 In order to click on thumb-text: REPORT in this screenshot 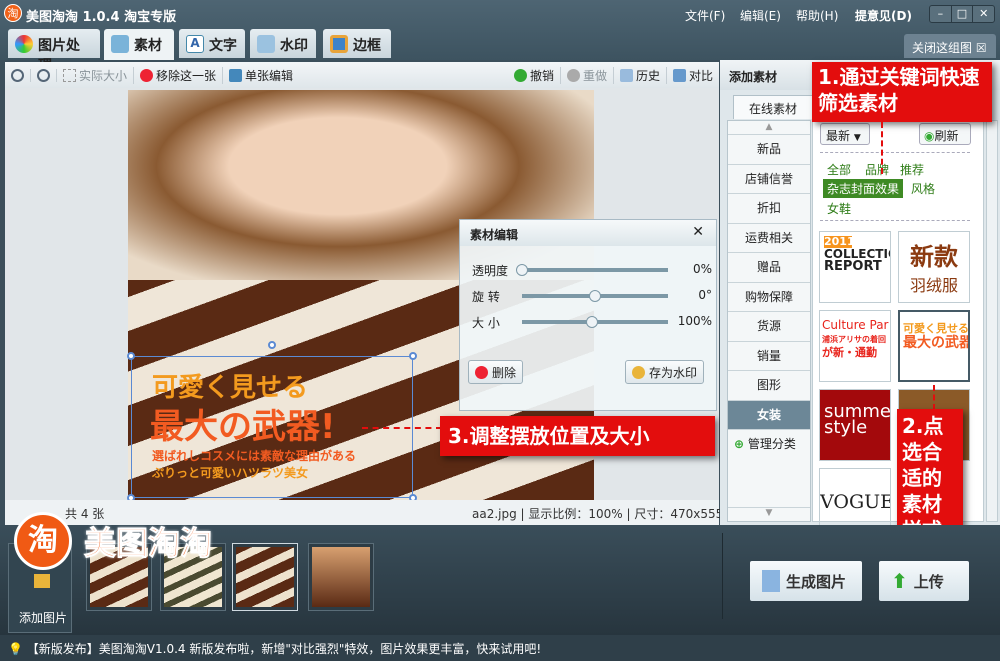, I will do `click(853, 267)`.